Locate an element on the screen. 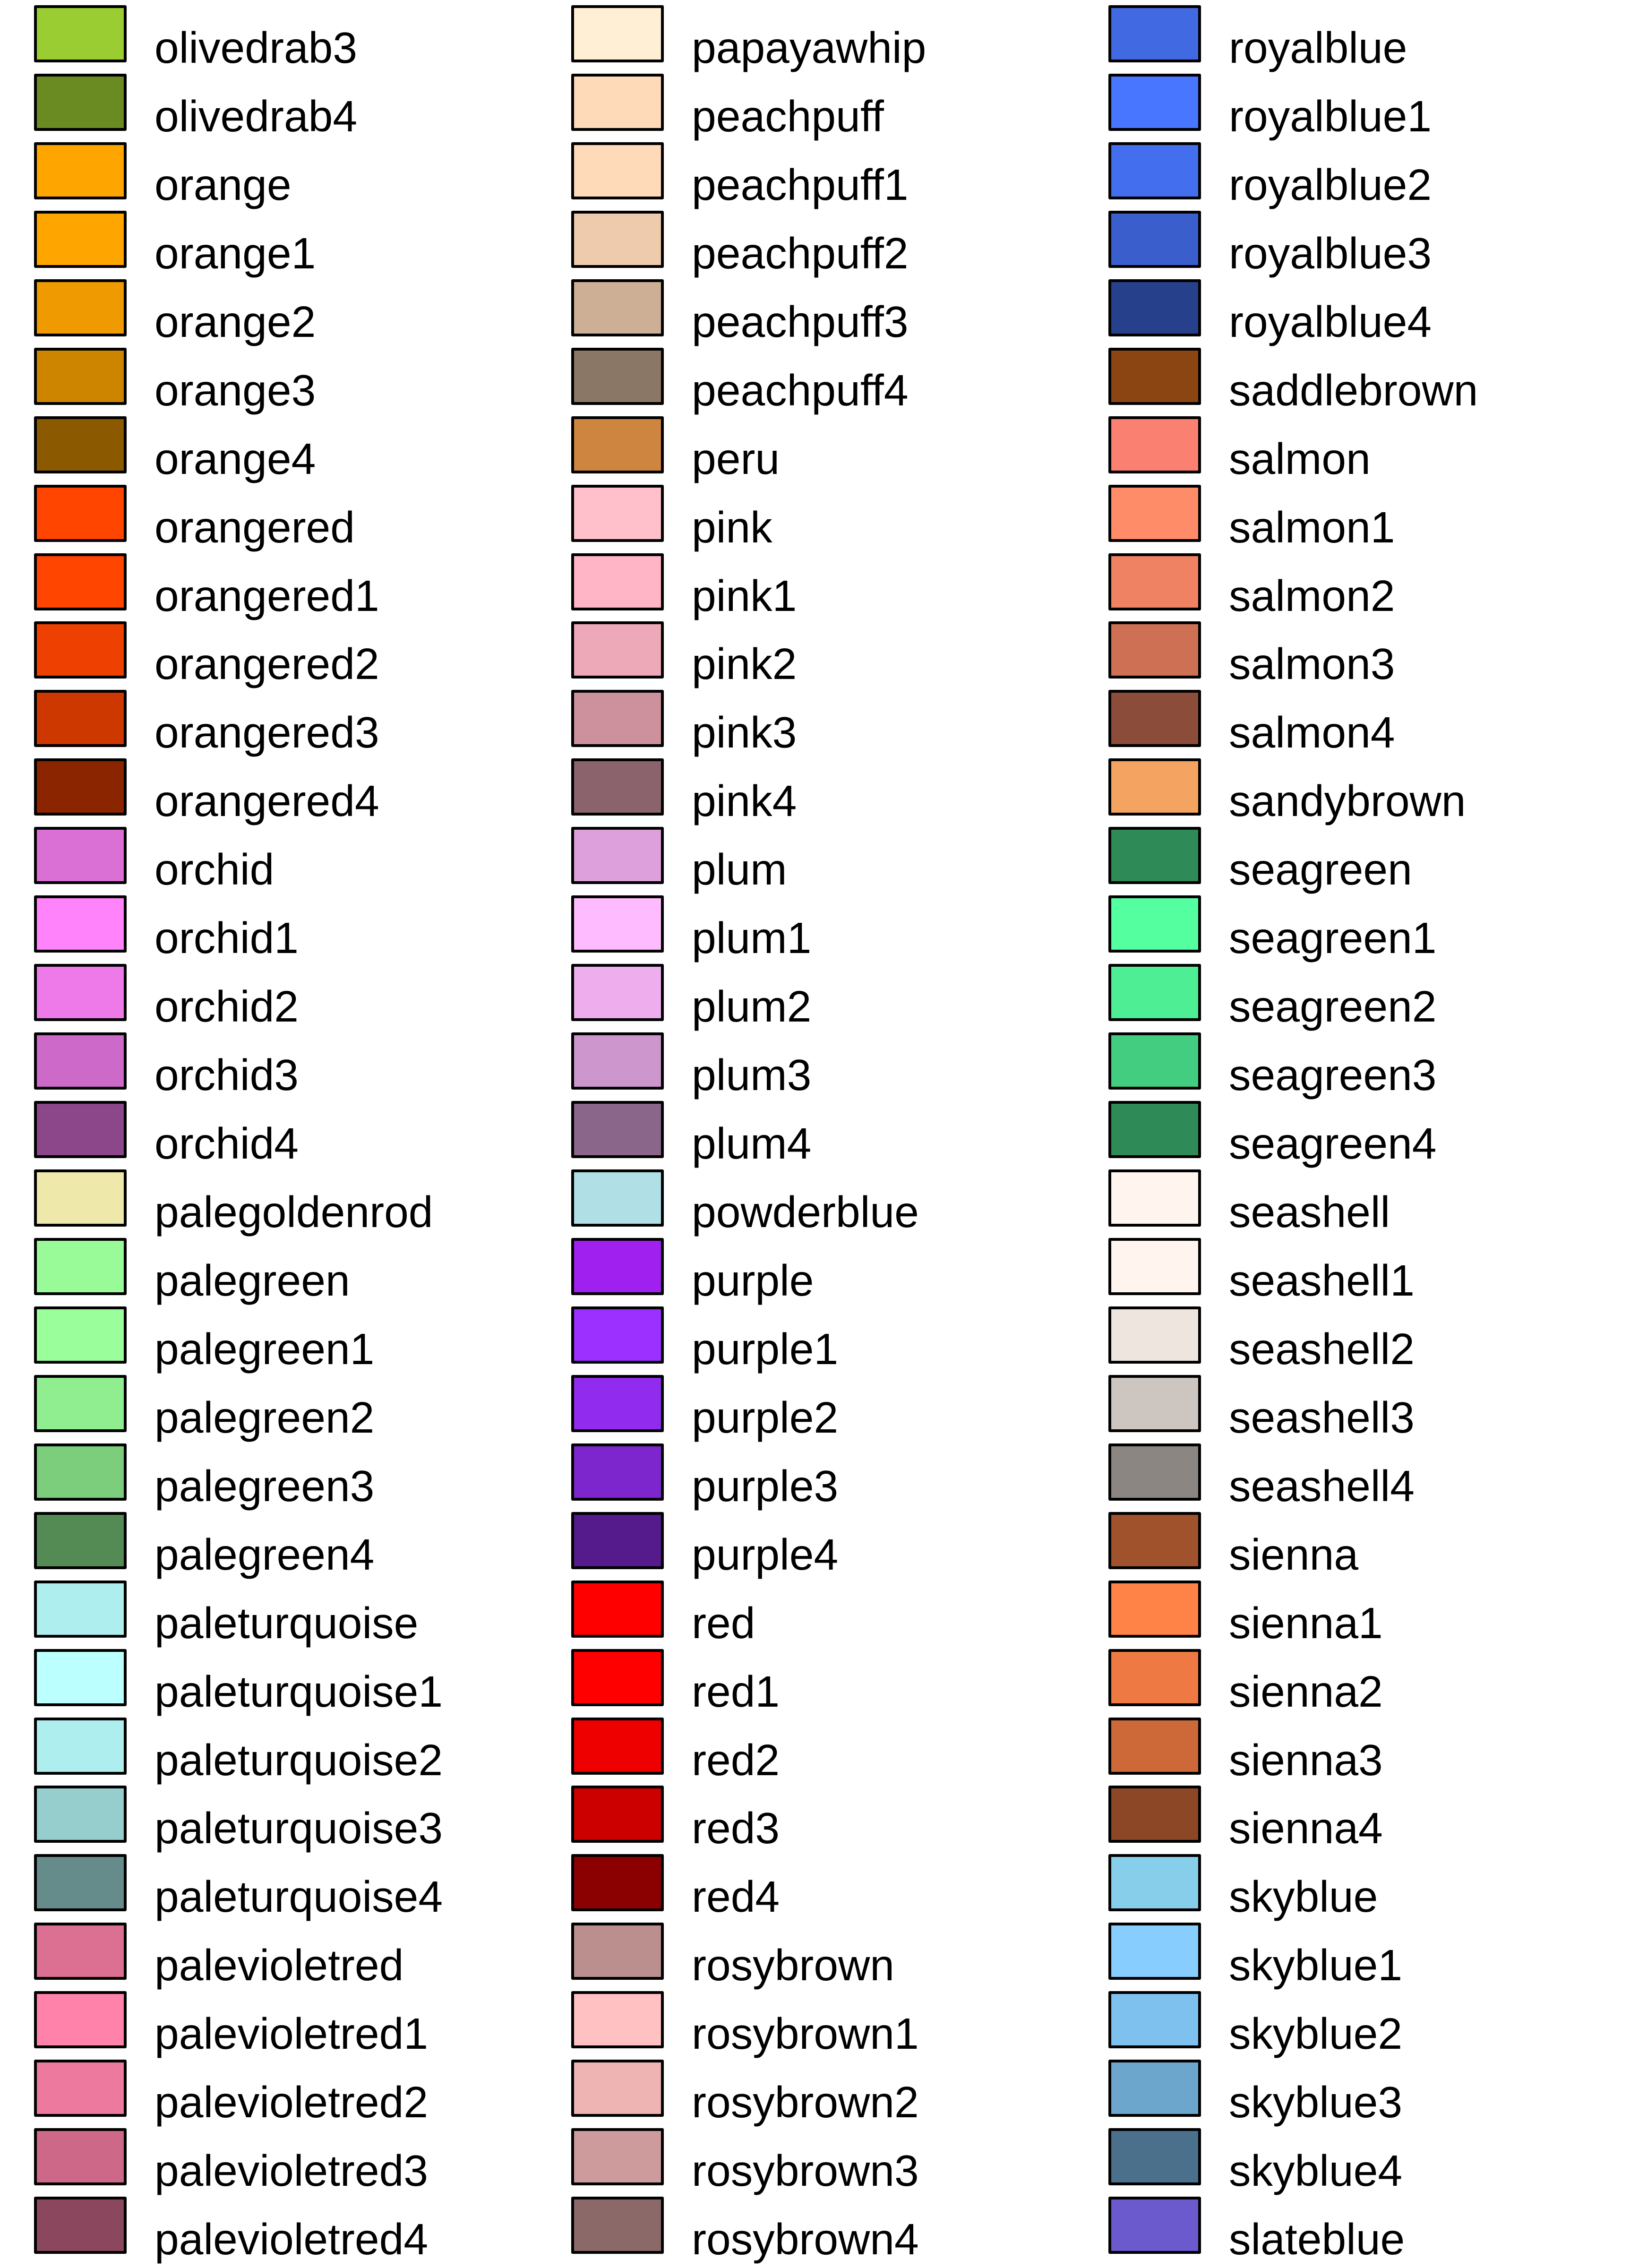  color-entry: peachpuff3 is located at coordinates (838, 312).